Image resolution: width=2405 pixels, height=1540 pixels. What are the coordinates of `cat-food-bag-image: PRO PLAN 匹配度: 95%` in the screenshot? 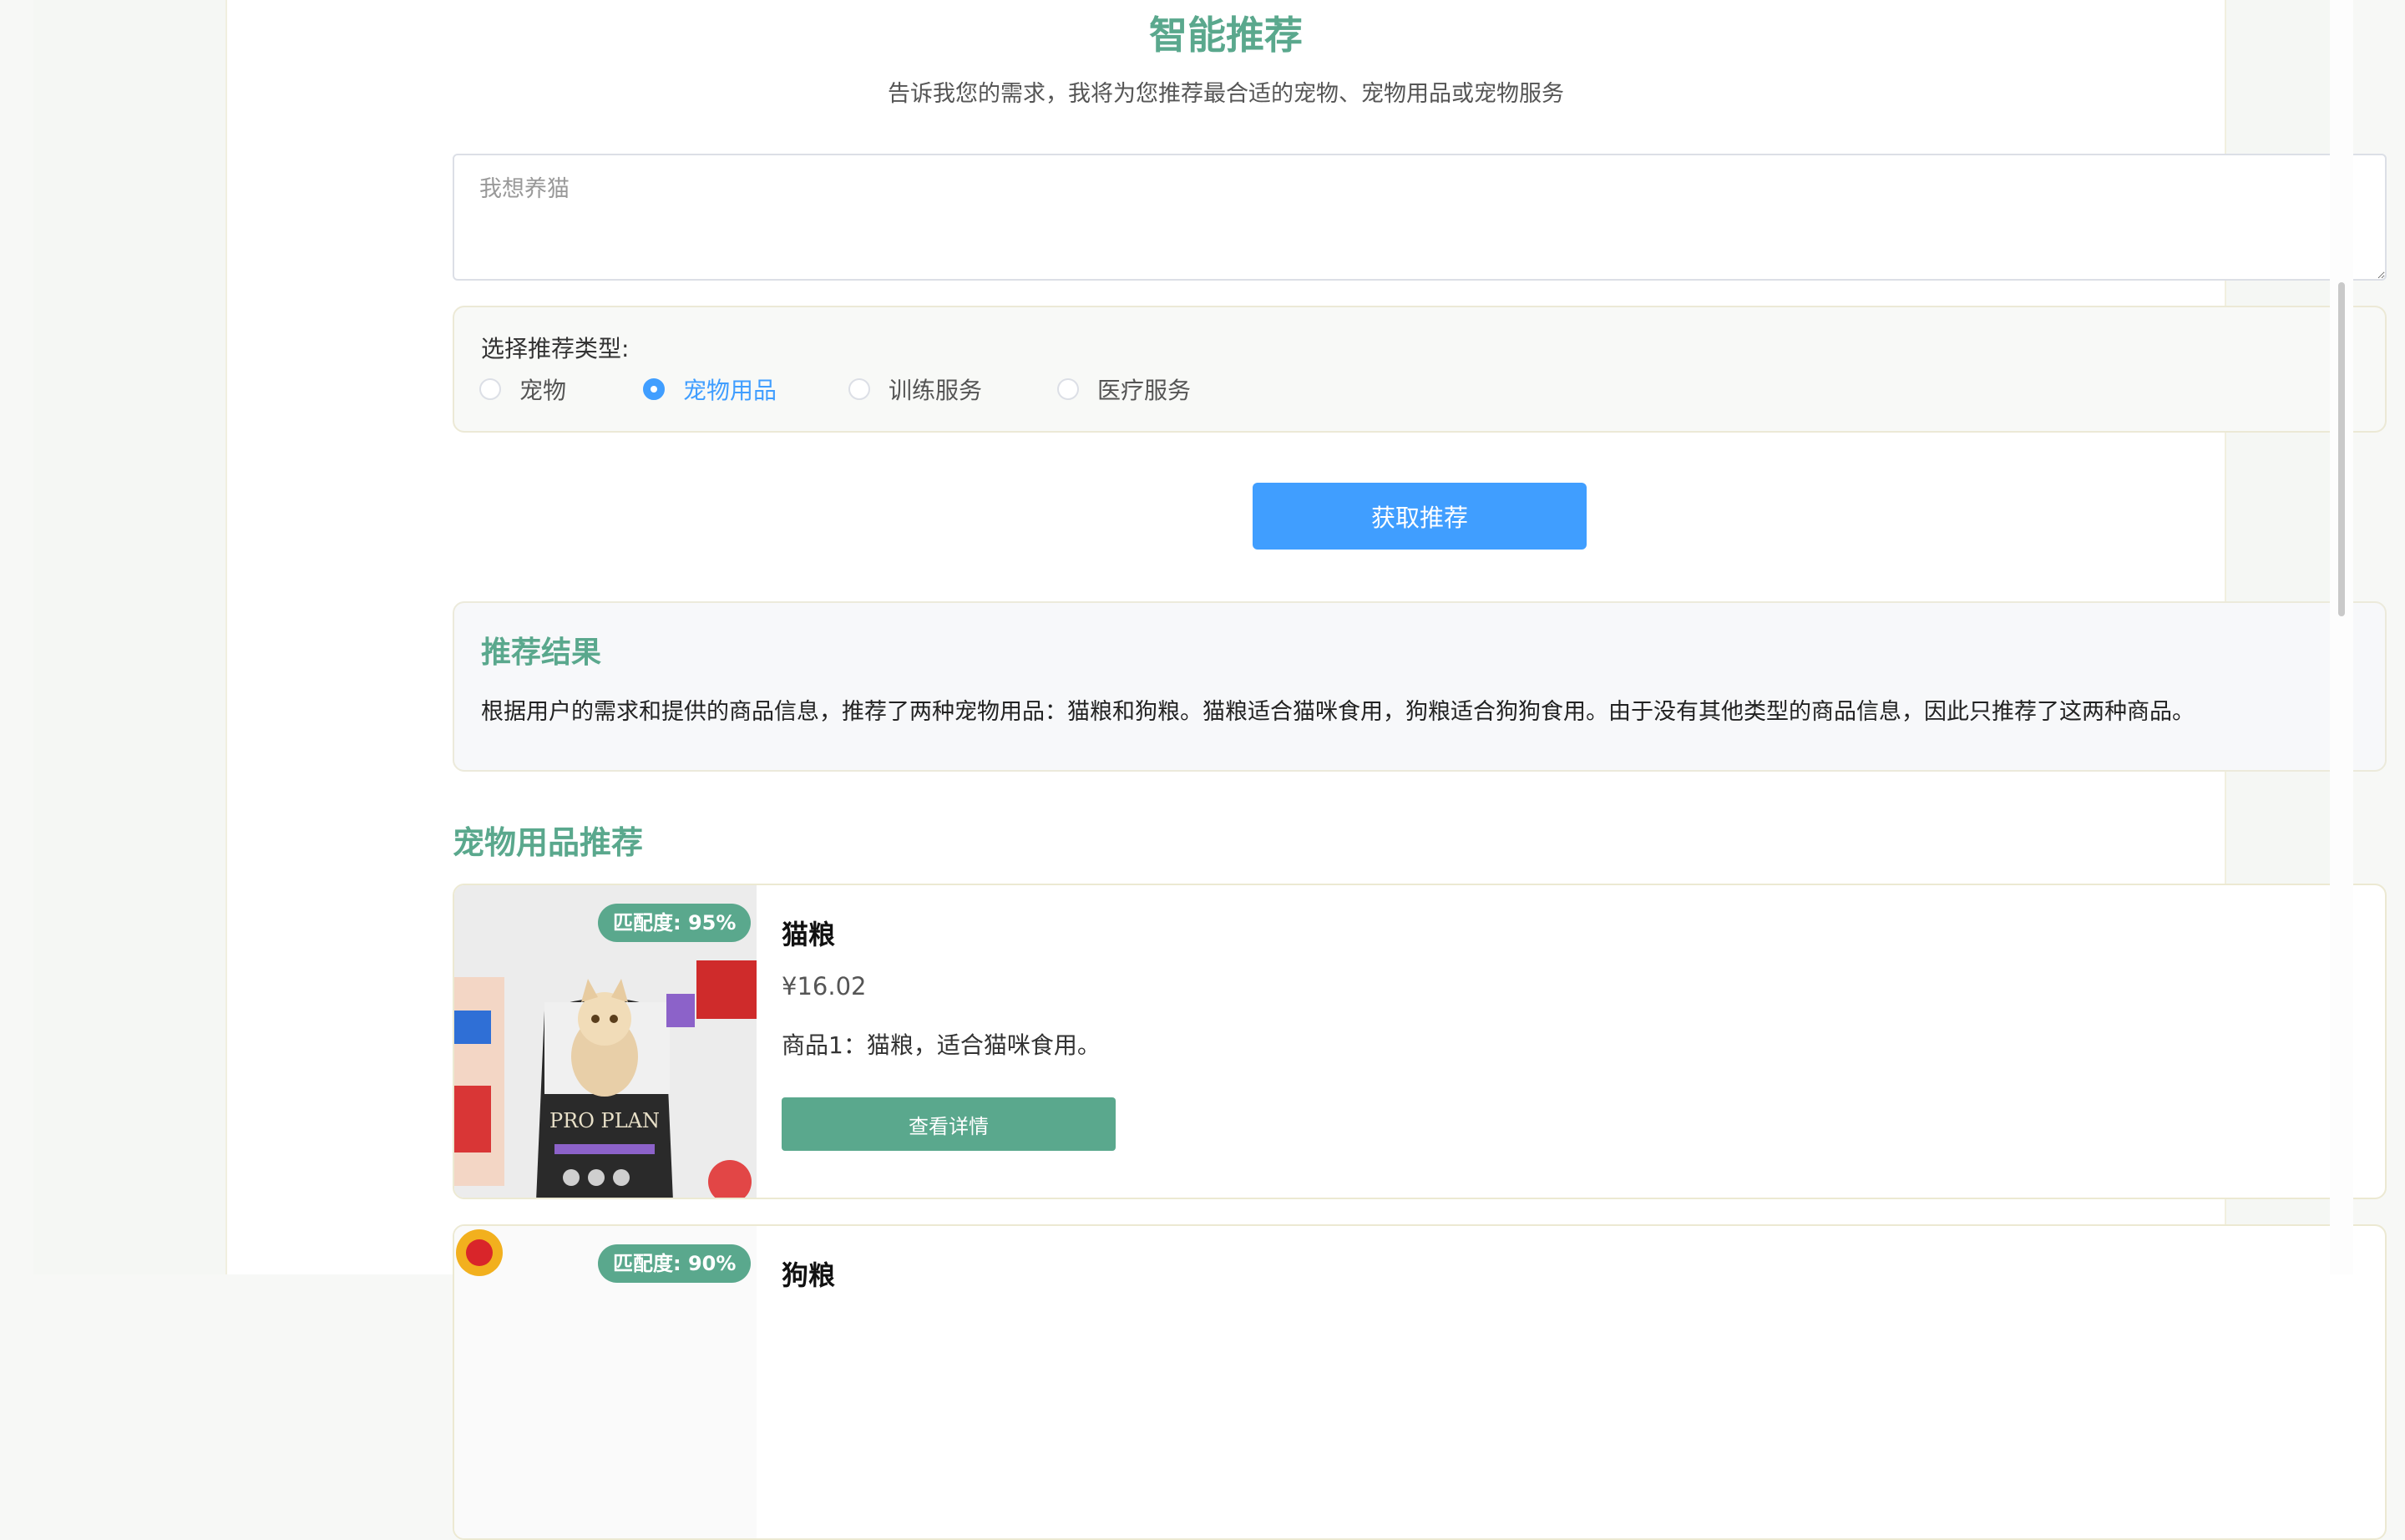 It's located at (605, 1042).